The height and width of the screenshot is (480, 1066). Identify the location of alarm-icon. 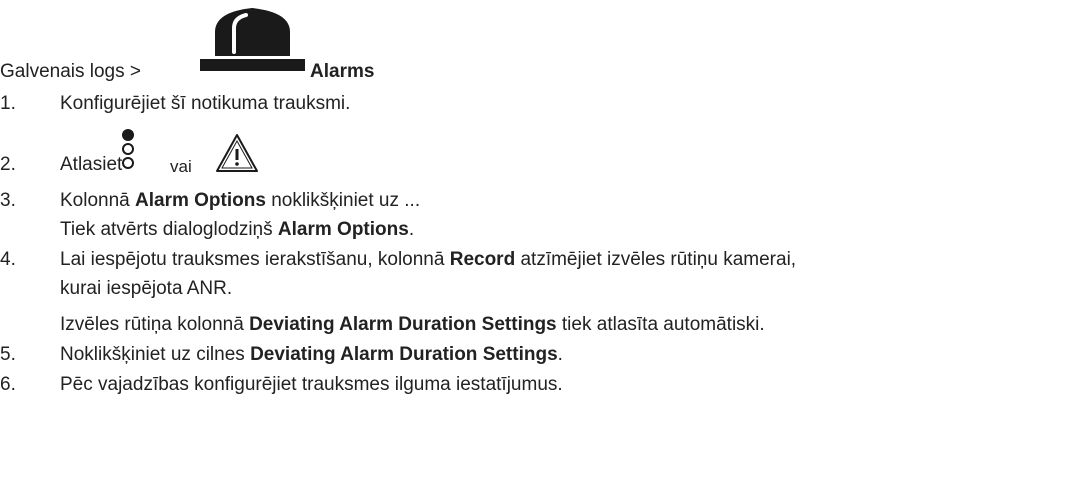
(252, 37).